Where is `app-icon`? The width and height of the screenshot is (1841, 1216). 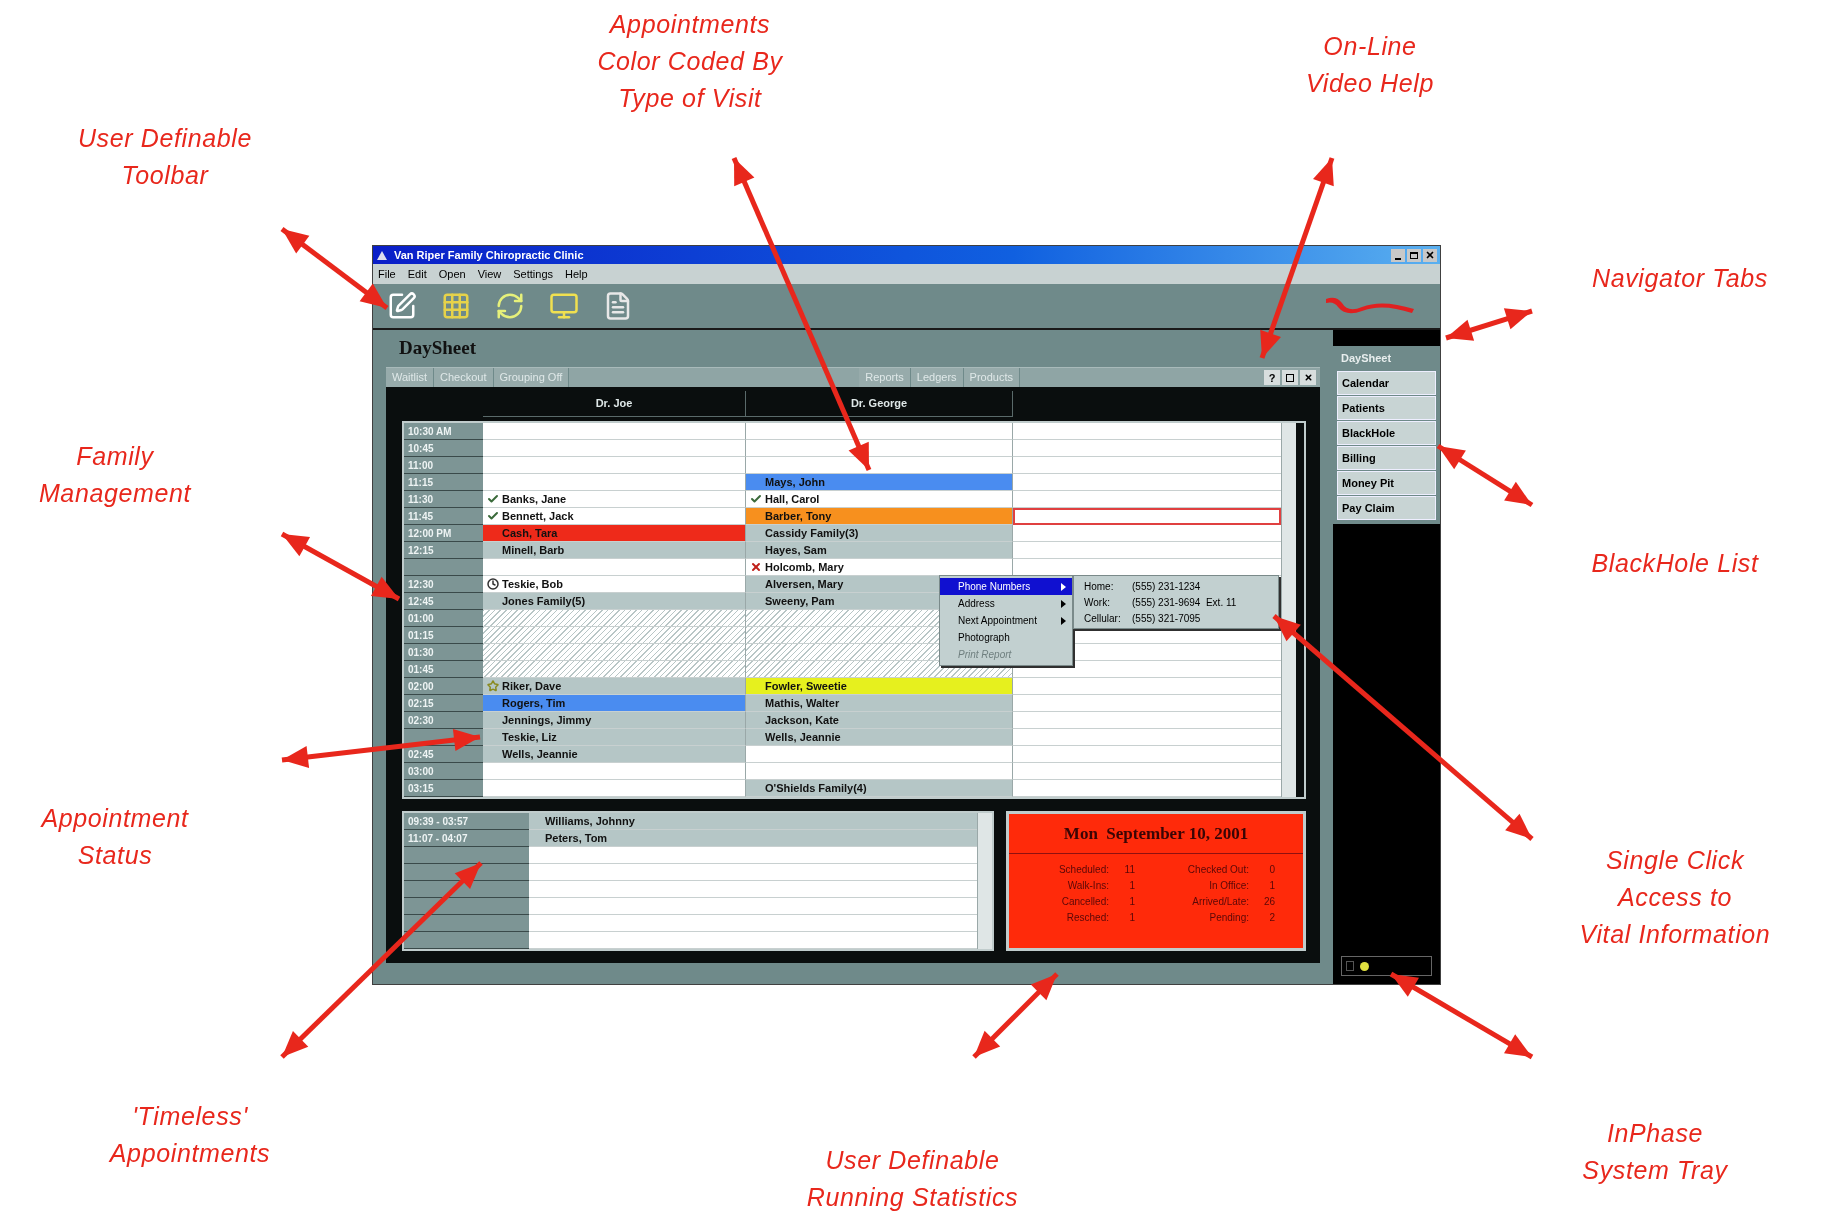
app-icon is located at coordinates (382, 255).